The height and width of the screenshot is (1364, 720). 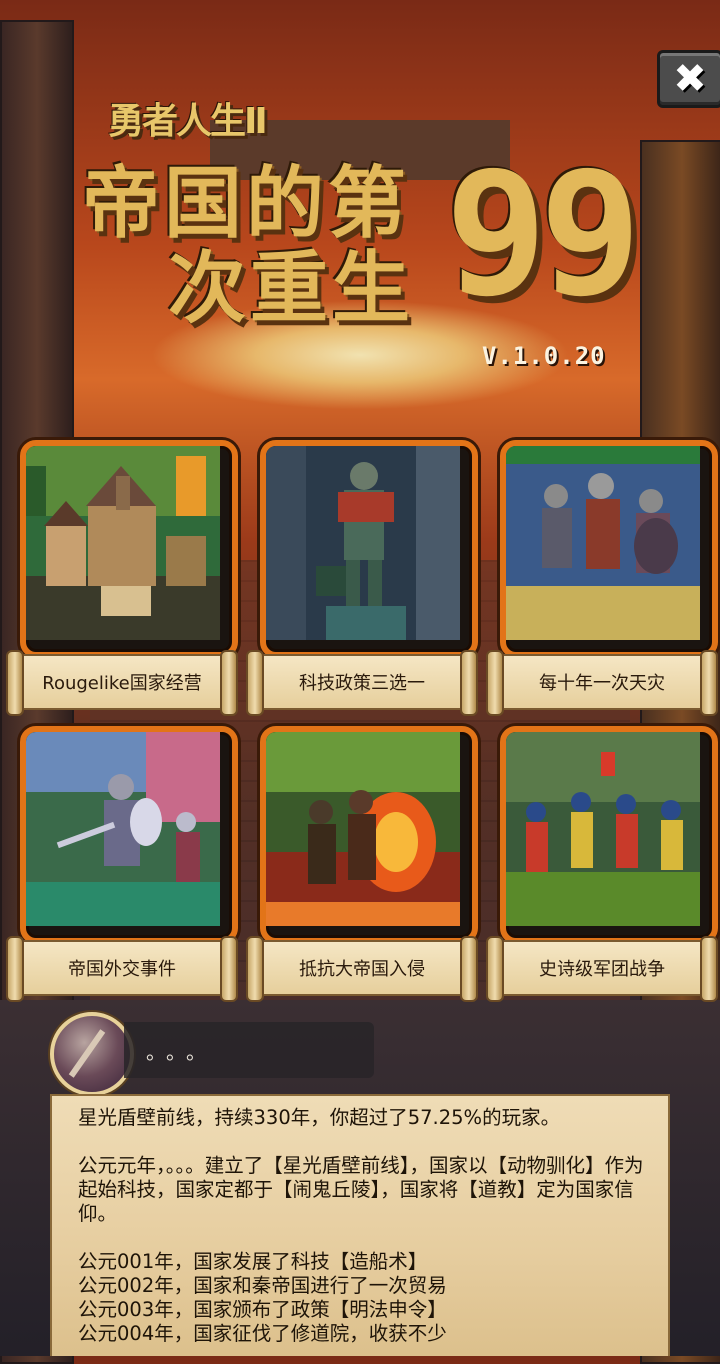 I want to click on feature-label: 抵抗大帝国入侵, so click(x=362, y=969).